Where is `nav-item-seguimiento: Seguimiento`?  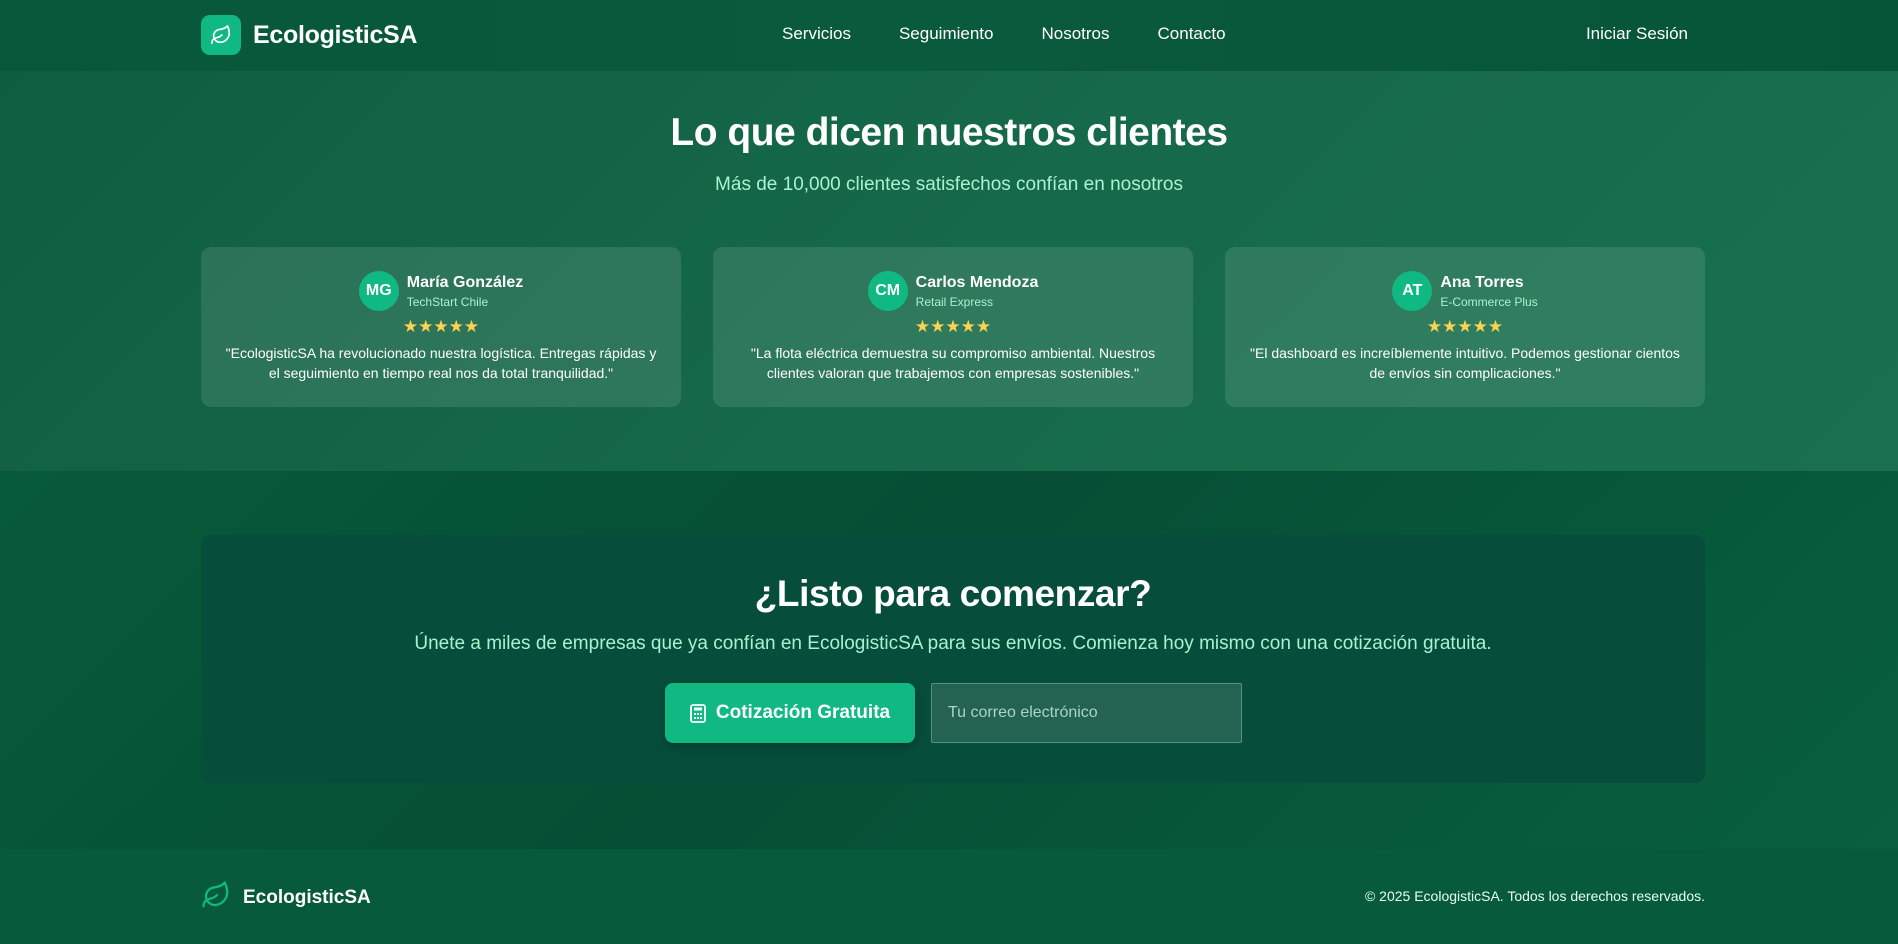
nav-item-seguimiento: Seguimiento is located at coordinates (946, 34).